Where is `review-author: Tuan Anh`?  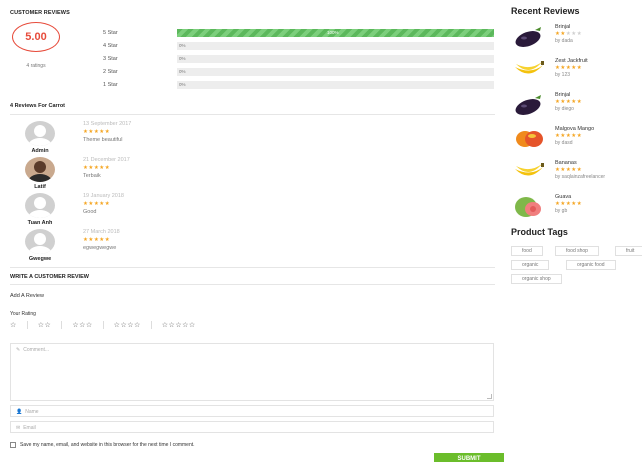
review-author: Tuan Anh is located at coordinates (40, 223).